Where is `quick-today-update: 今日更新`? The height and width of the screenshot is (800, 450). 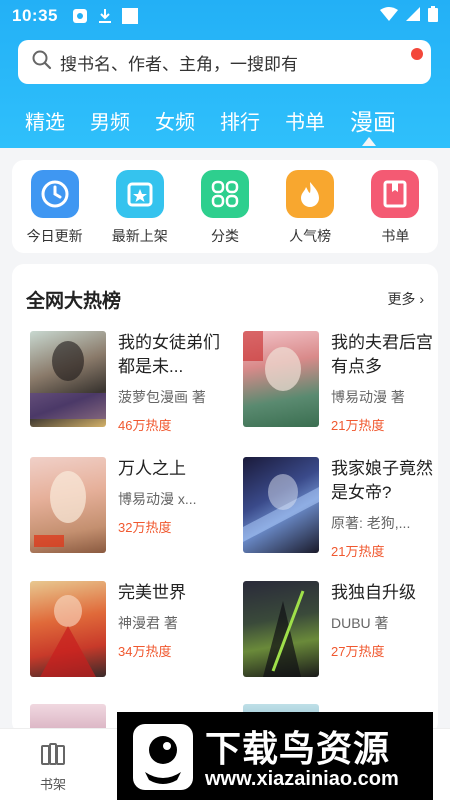
quick-today-update: 今日更新 is located at coordinates (55, 211).